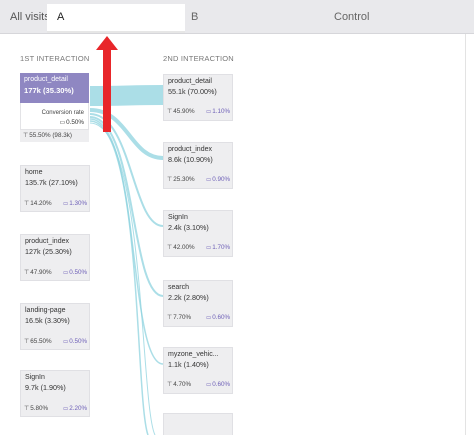 The width and height of the screenshot is (474, 435). I want to click on tab-all-visits: All visits, so click(30, 17).